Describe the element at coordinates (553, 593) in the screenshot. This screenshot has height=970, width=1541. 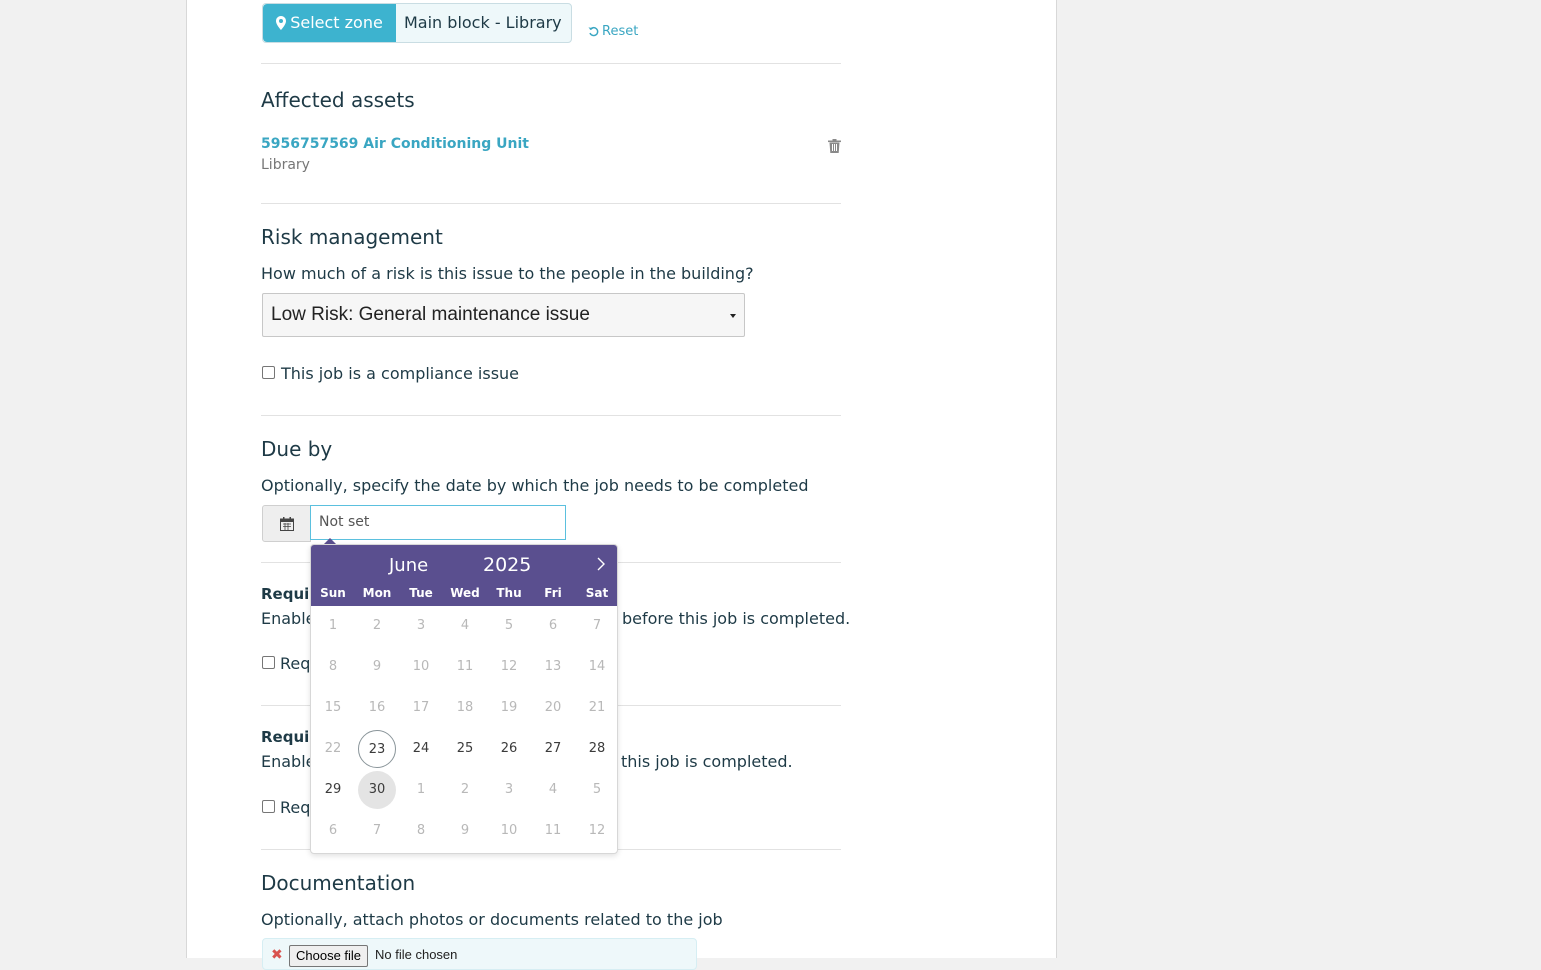
I see `weekday-label: Fri` at that location.